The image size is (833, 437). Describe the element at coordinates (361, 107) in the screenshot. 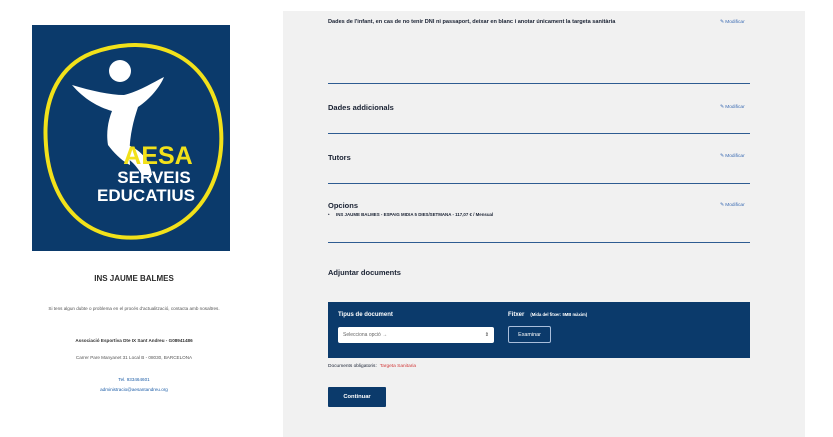

I see `additional-data-title: Dades addicionals` at that location.